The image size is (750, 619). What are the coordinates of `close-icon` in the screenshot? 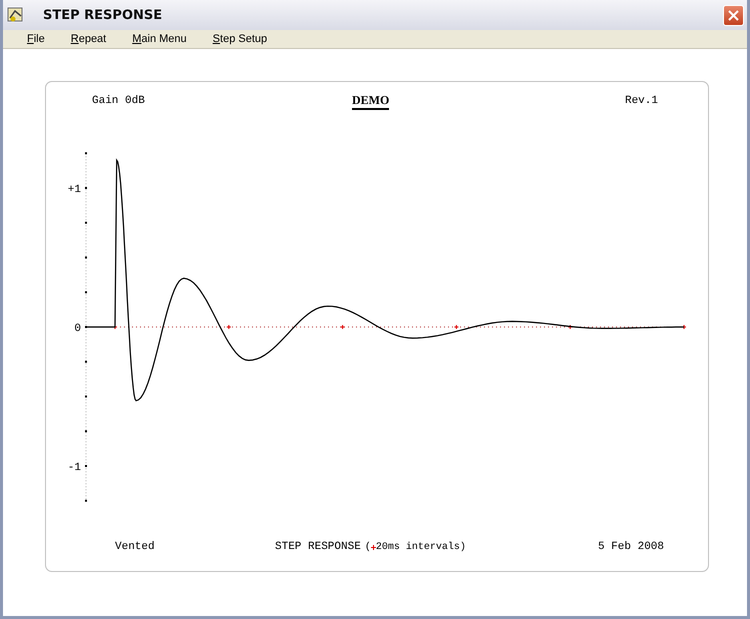 It's located at (733, 15).